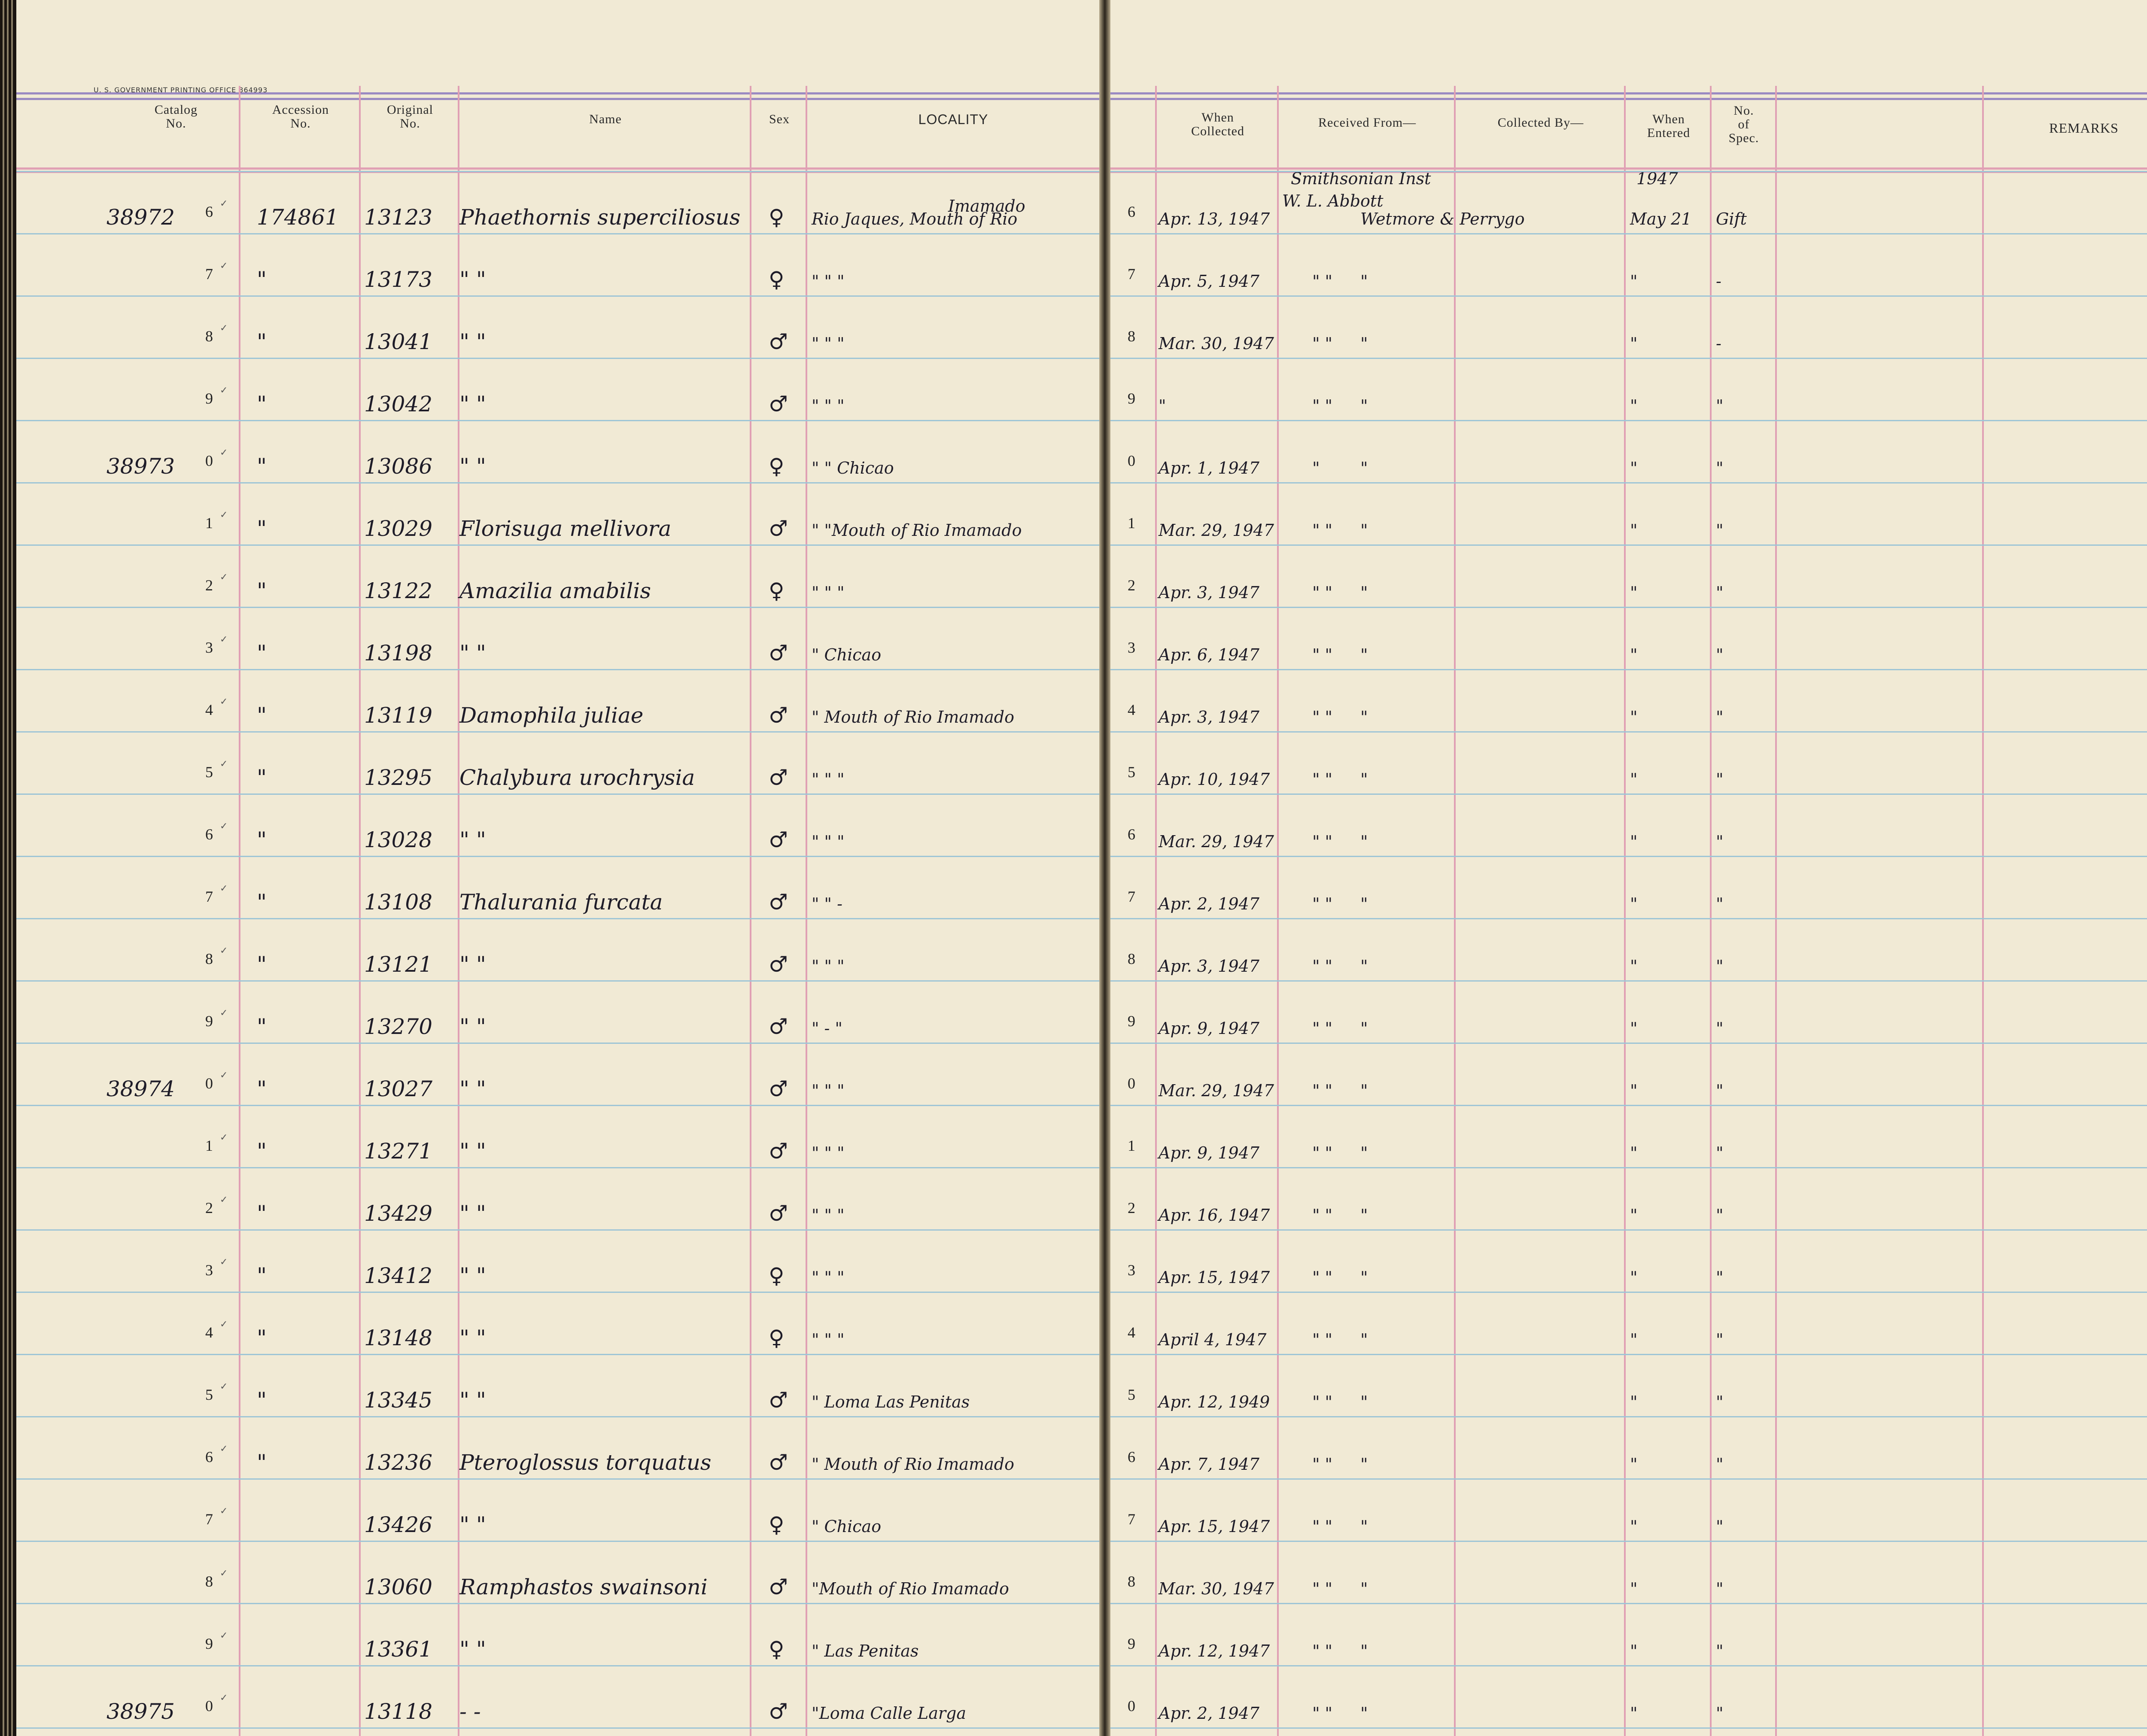  I want to click on sex-symbol: ♀, so click(777, 1650).